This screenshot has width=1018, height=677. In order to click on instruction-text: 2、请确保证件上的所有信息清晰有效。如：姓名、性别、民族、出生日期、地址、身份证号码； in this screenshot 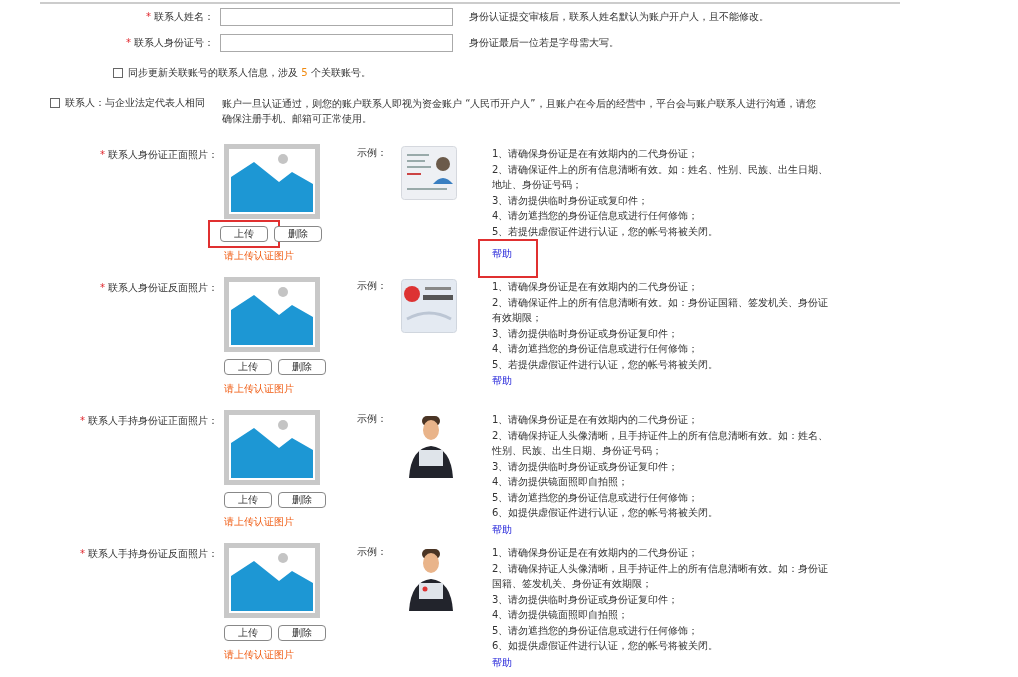, I will do `click(661, 177)`.